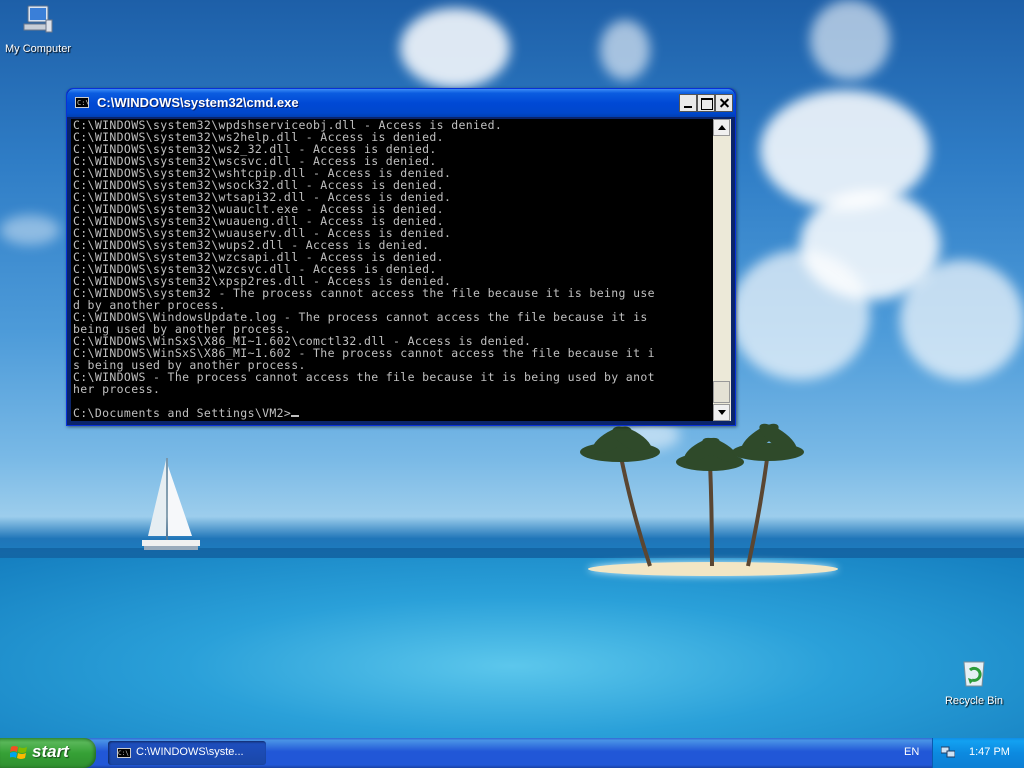  I want to click on language-indicator: EN, so click(911, 752).